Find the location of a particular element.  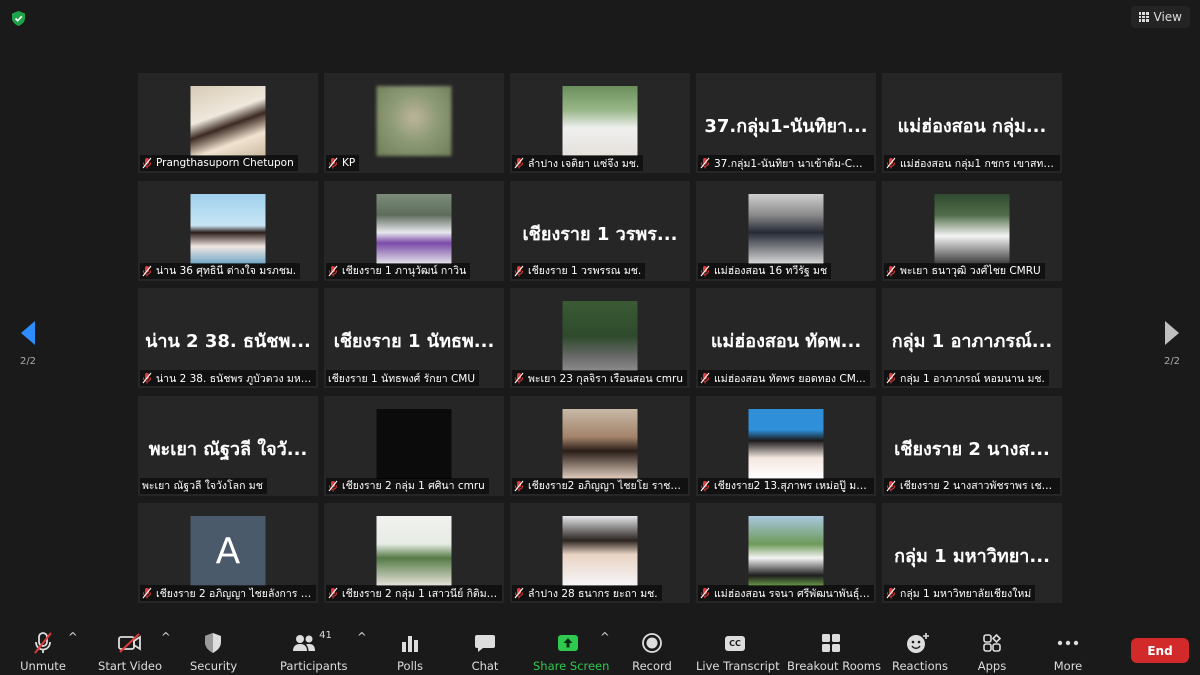

participant-name-label: พะเยา ณัฐวลี ใจวังโลก มช is located at coordinates (203, 485).